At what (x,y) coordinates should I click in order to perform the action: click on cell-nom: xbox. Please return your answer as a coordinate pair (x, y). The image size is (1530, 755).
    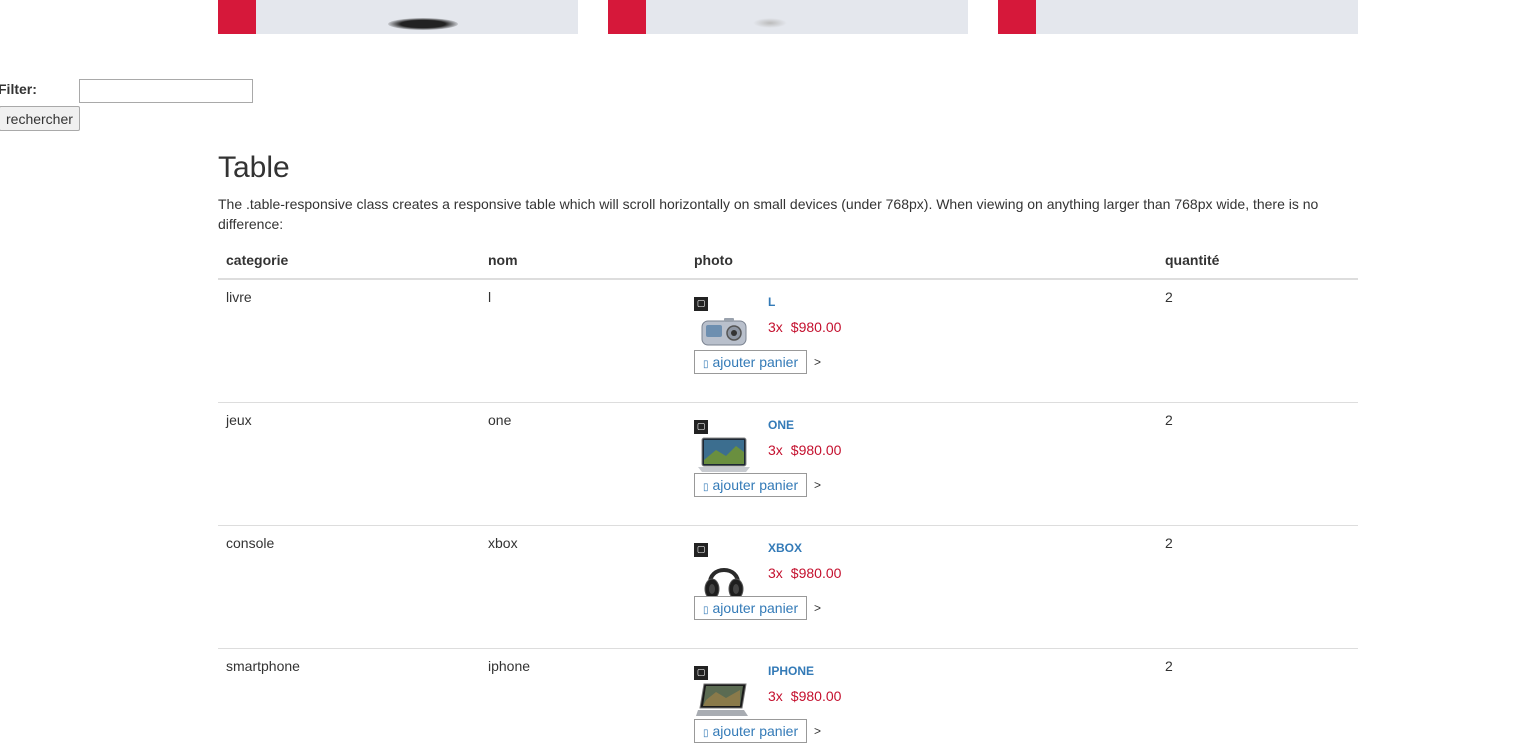
    Looking at the image, I should click on (583, 587).